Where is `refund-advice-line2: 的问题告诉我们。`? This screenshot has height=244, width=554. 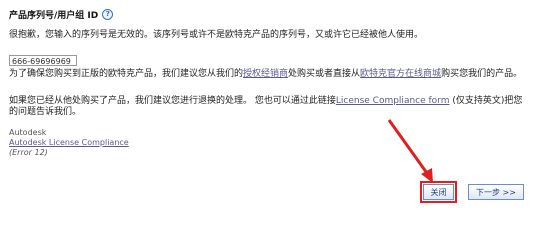 refund-advice-line2: 的问题告诉我们。 is located at coordinates (45, 112).